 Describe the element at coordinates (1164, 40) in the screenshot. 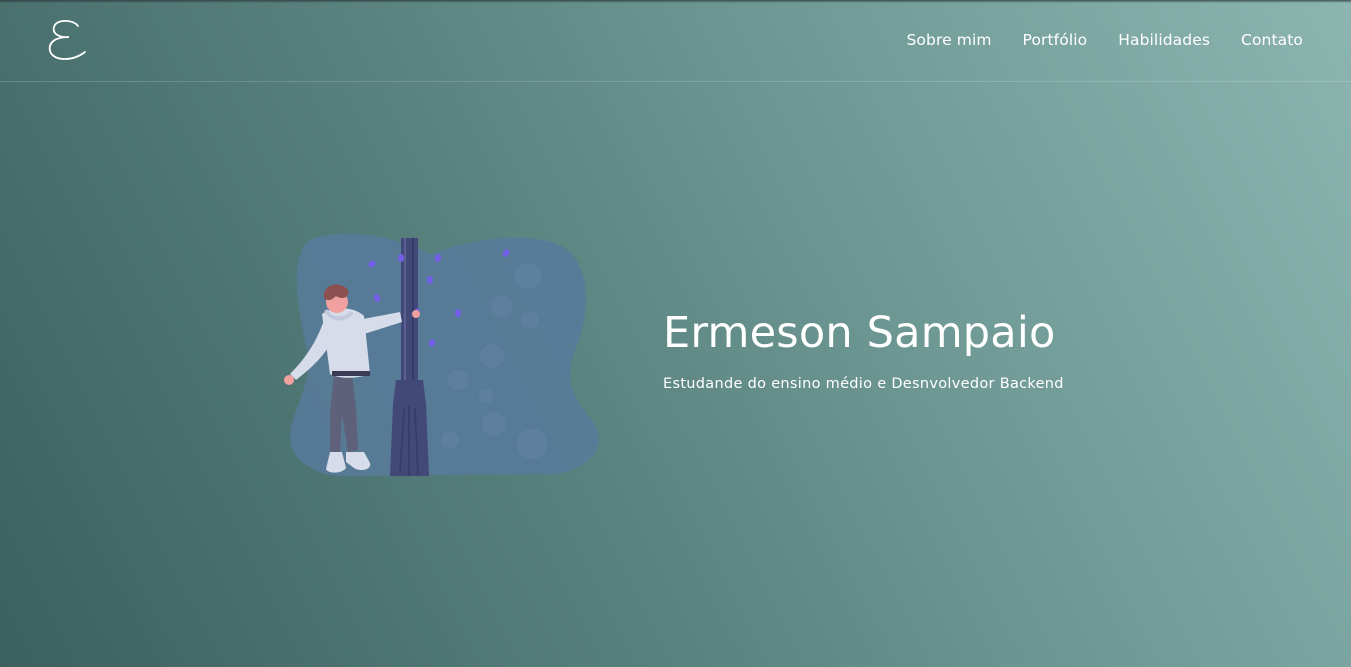

I see `nav-link-habilidades: Habilidades` at that location.